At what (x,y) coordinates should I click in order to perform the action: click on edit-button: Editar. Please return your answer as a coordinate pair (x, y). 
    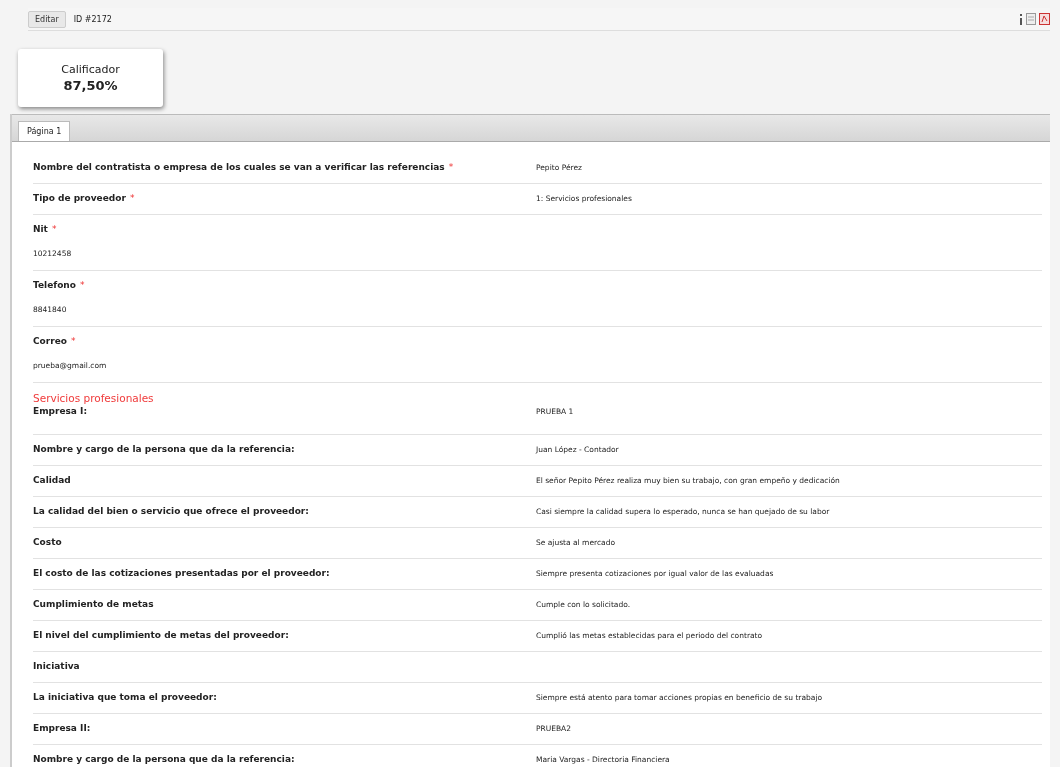
    Looking at the image, I should click on (47, 19).